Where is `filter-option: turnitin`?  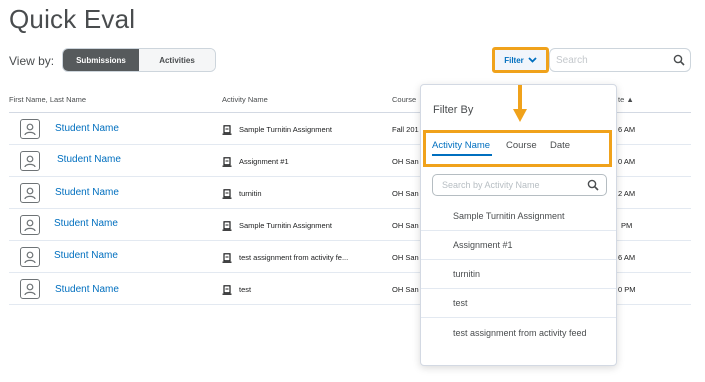 filter-option: turnitin is located at coordinates (518, 274).